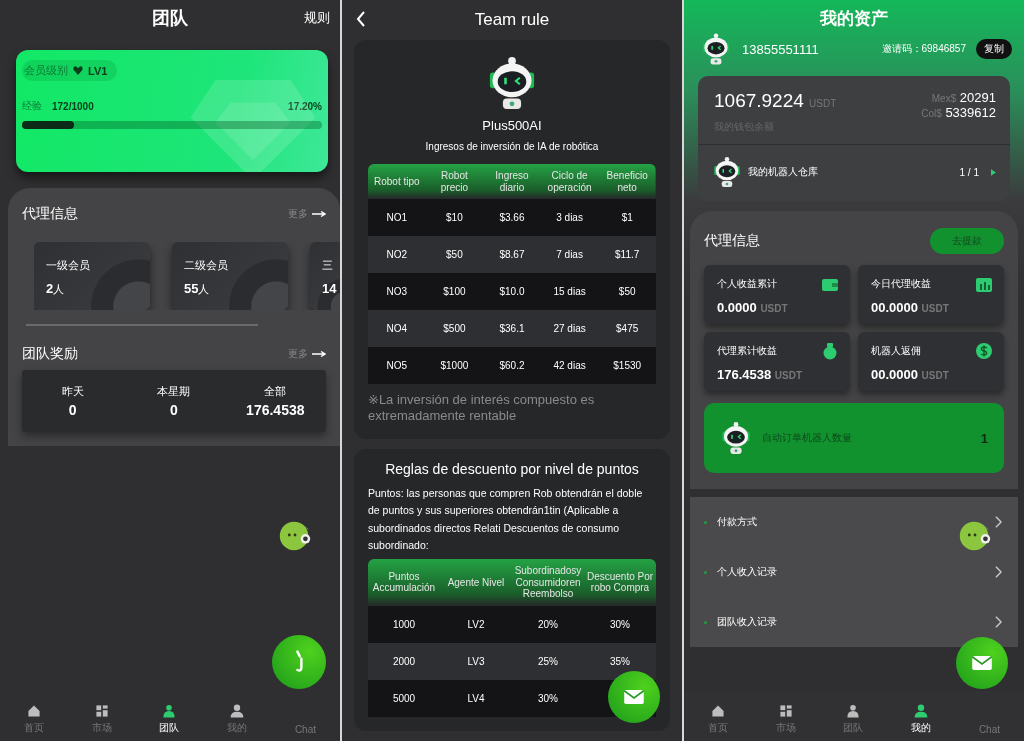 Image resolution: width=1024 pixels, height=741 pixels. I want to click on table-cell: 42 dias, so click(569, 365).